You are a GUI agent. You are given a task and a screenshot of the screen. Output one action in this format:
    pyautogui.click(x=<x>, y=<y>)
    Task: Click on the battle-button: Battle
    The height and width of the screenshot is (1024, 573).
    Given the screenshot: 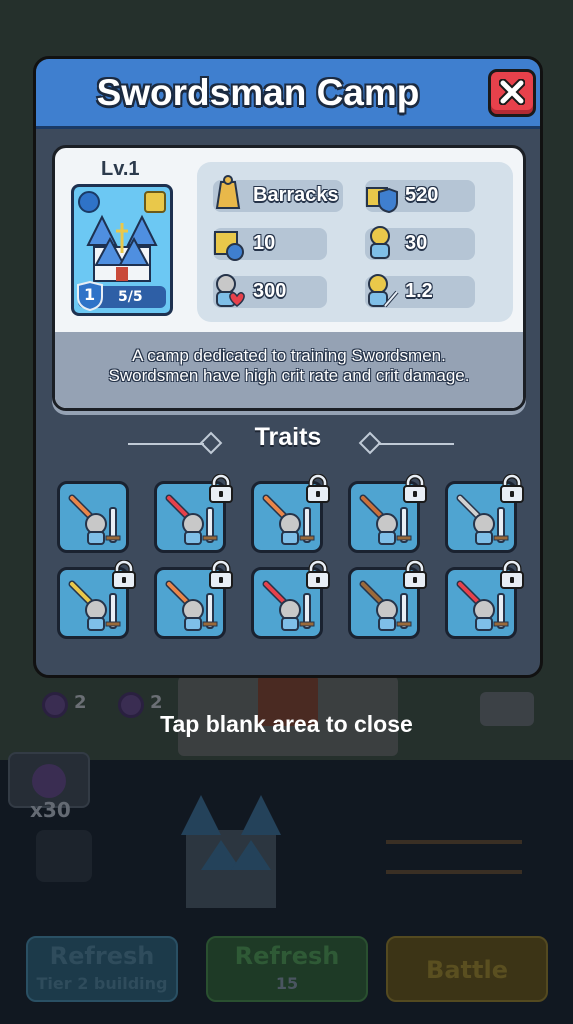 What is the action you would take?
    pyautogui.click(x=467, y=969)
    